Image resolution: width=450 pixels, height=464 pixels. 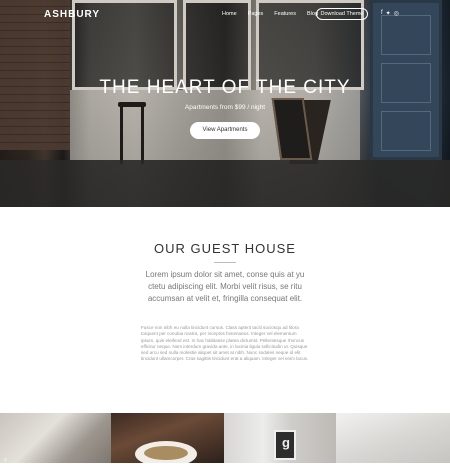 What do you see at coordinates (229, 14) in the screenshot?
I see `nav-item-home: Home` at bounding box center [229, 14].